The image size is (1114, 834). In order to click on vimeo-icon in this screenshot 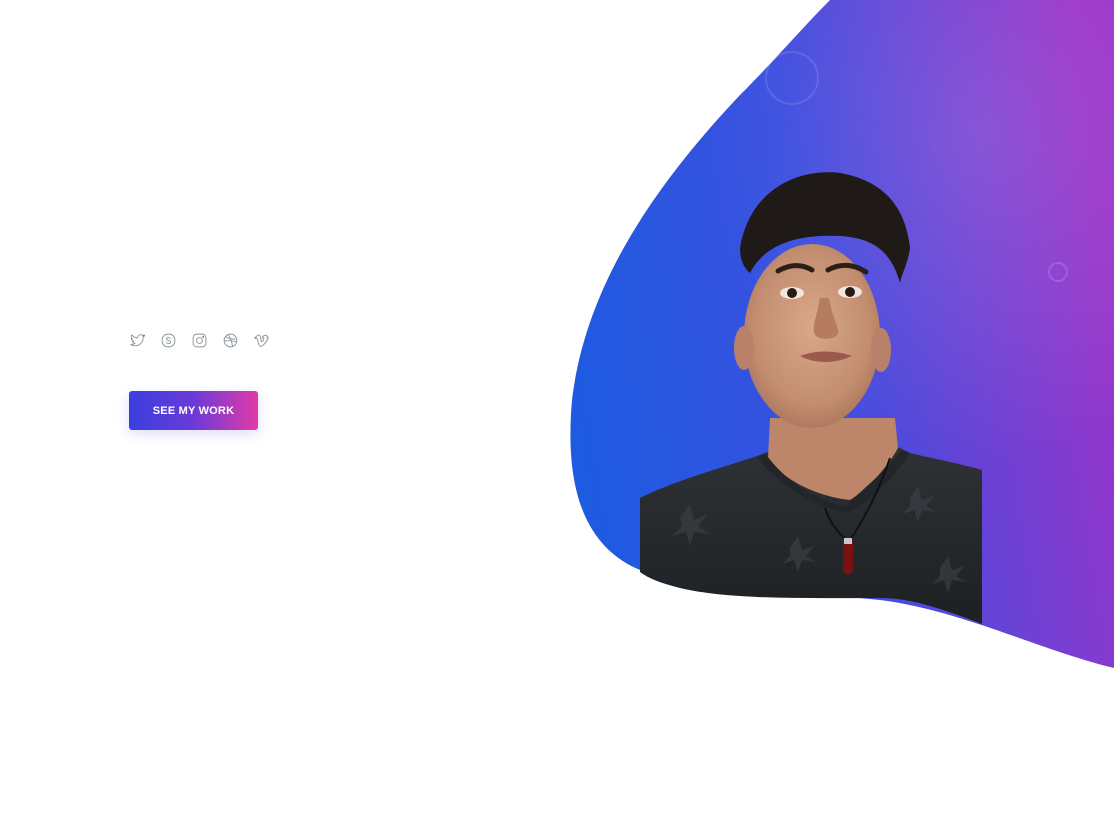, I will do `click(261, 340)`.